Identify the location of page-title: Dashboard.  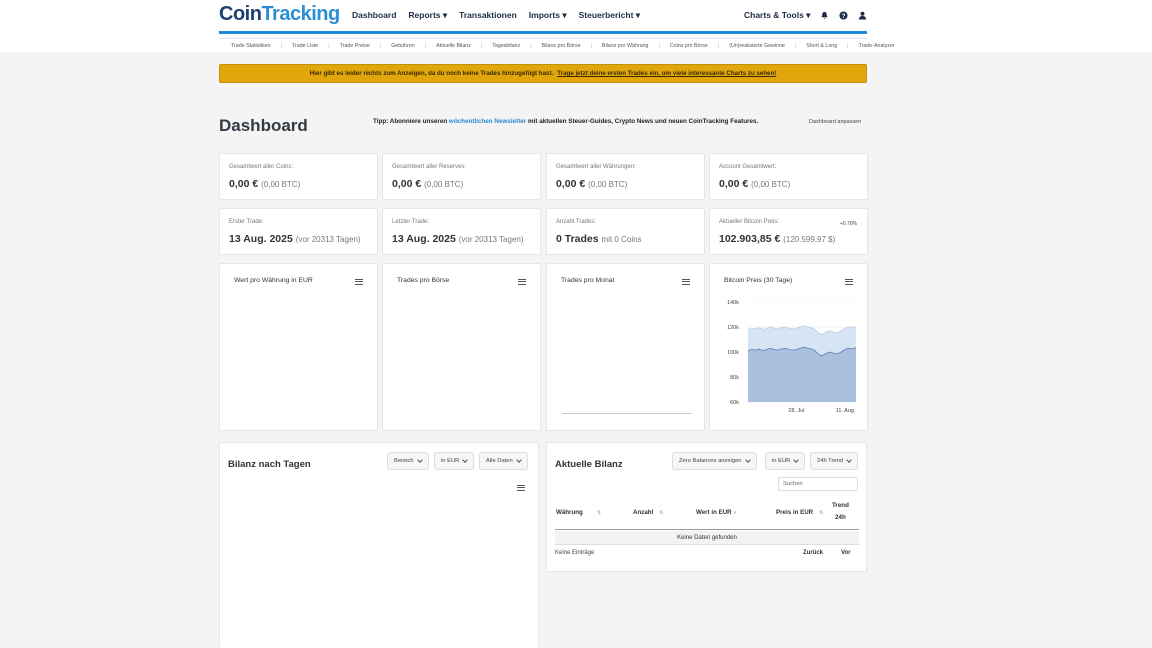
(263, 125).